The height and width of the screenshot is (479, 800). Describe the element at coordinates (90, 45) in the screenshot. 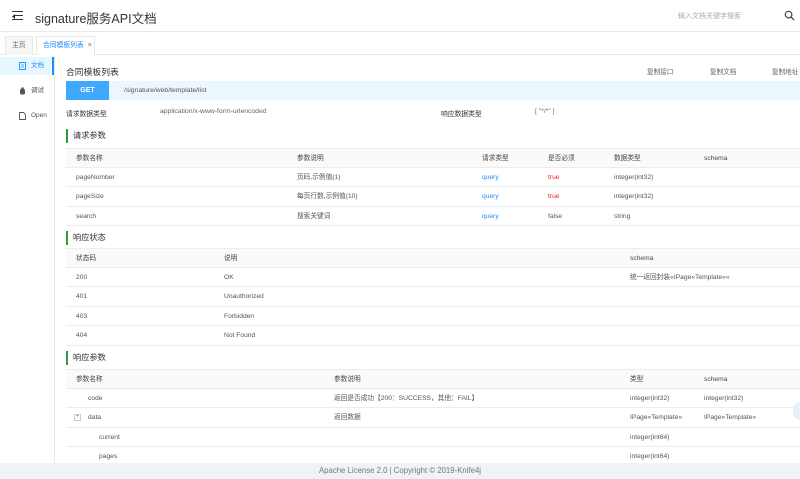

I see `close-icon: ×` at that location.